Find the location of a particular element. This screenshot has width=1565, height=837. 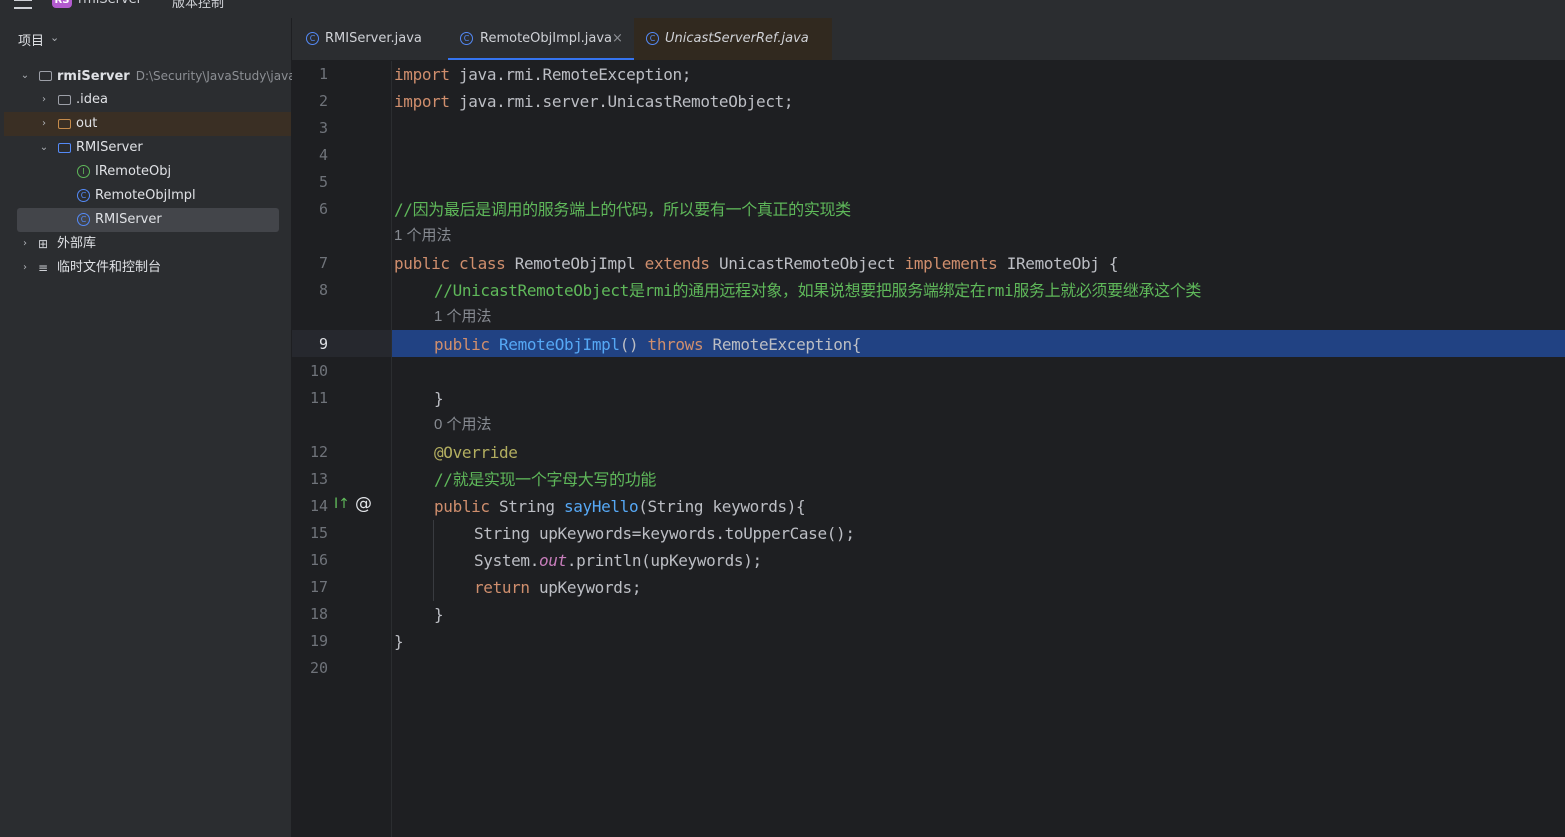

tree-item-rmiserver-package: ⌄ RMIServer is located at coordinates (147, 148).